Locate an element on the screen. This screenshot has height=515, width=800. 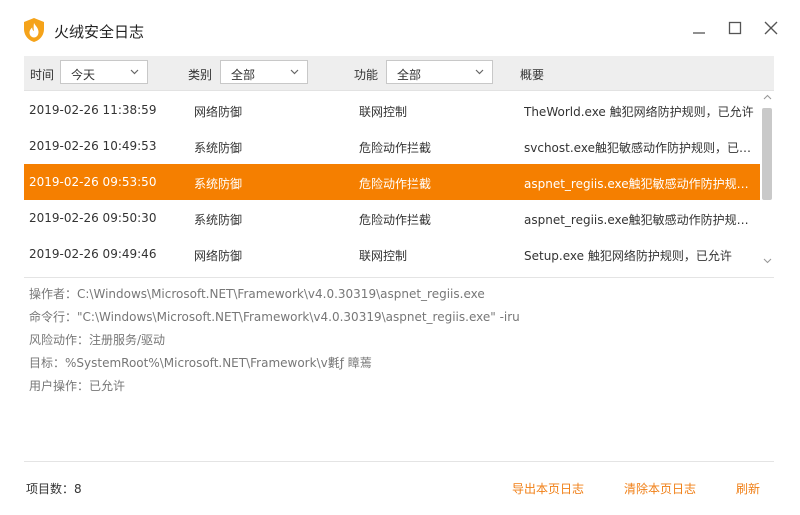
scroll-down-icon is located at coordinates (767, 261).